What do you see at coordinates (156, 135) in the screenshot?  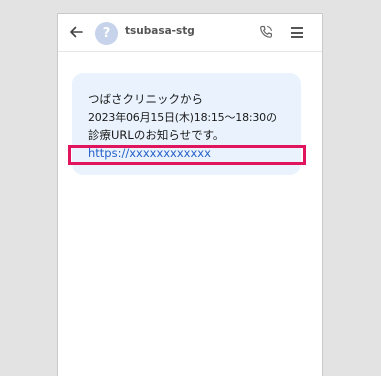 I see `message-line-3: 診療URLのお知らせです。` at bounding box center [156, 135].